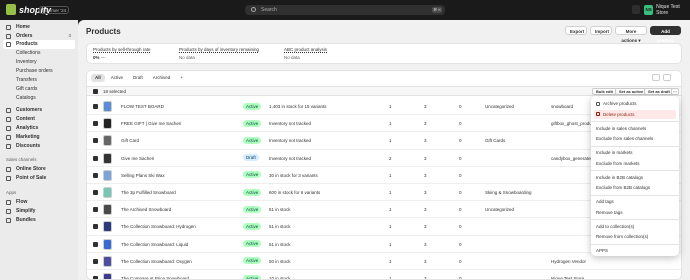  What do you see at coordinates (11, 192) in the screenshot?
I see `apps-heading: Apps` at bounding box center [11, 192].